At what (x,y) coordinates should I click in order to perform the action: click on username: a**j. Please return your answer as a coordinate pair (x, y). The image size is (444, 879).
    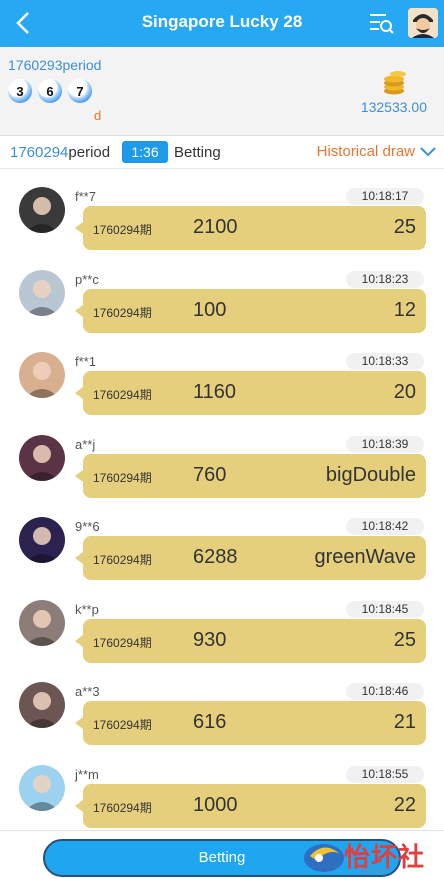
    Looking at the image, I should click on (85, 444).